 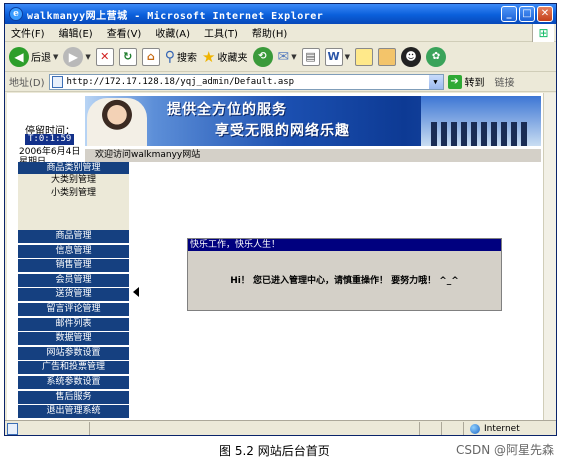 What do you see at coordinates (475, 428) in the screenshot?
I see `internet-zone-icon` at bounding box center [475, 428].